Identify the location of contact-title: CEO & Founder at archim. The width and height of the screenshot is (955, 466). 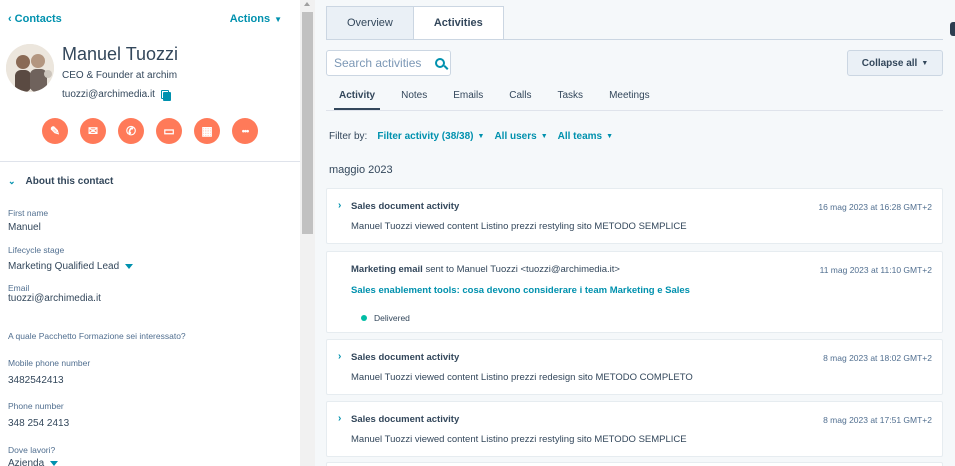
(120, 75).